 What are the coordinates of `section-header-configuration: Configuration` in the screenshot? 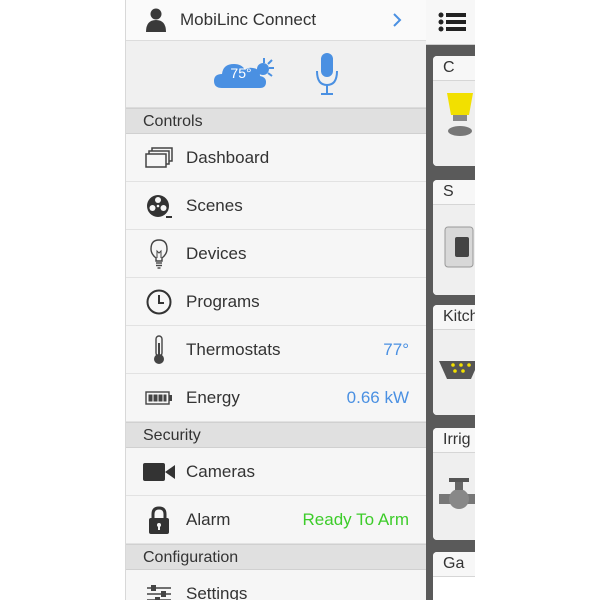 It's located at (276, 557).